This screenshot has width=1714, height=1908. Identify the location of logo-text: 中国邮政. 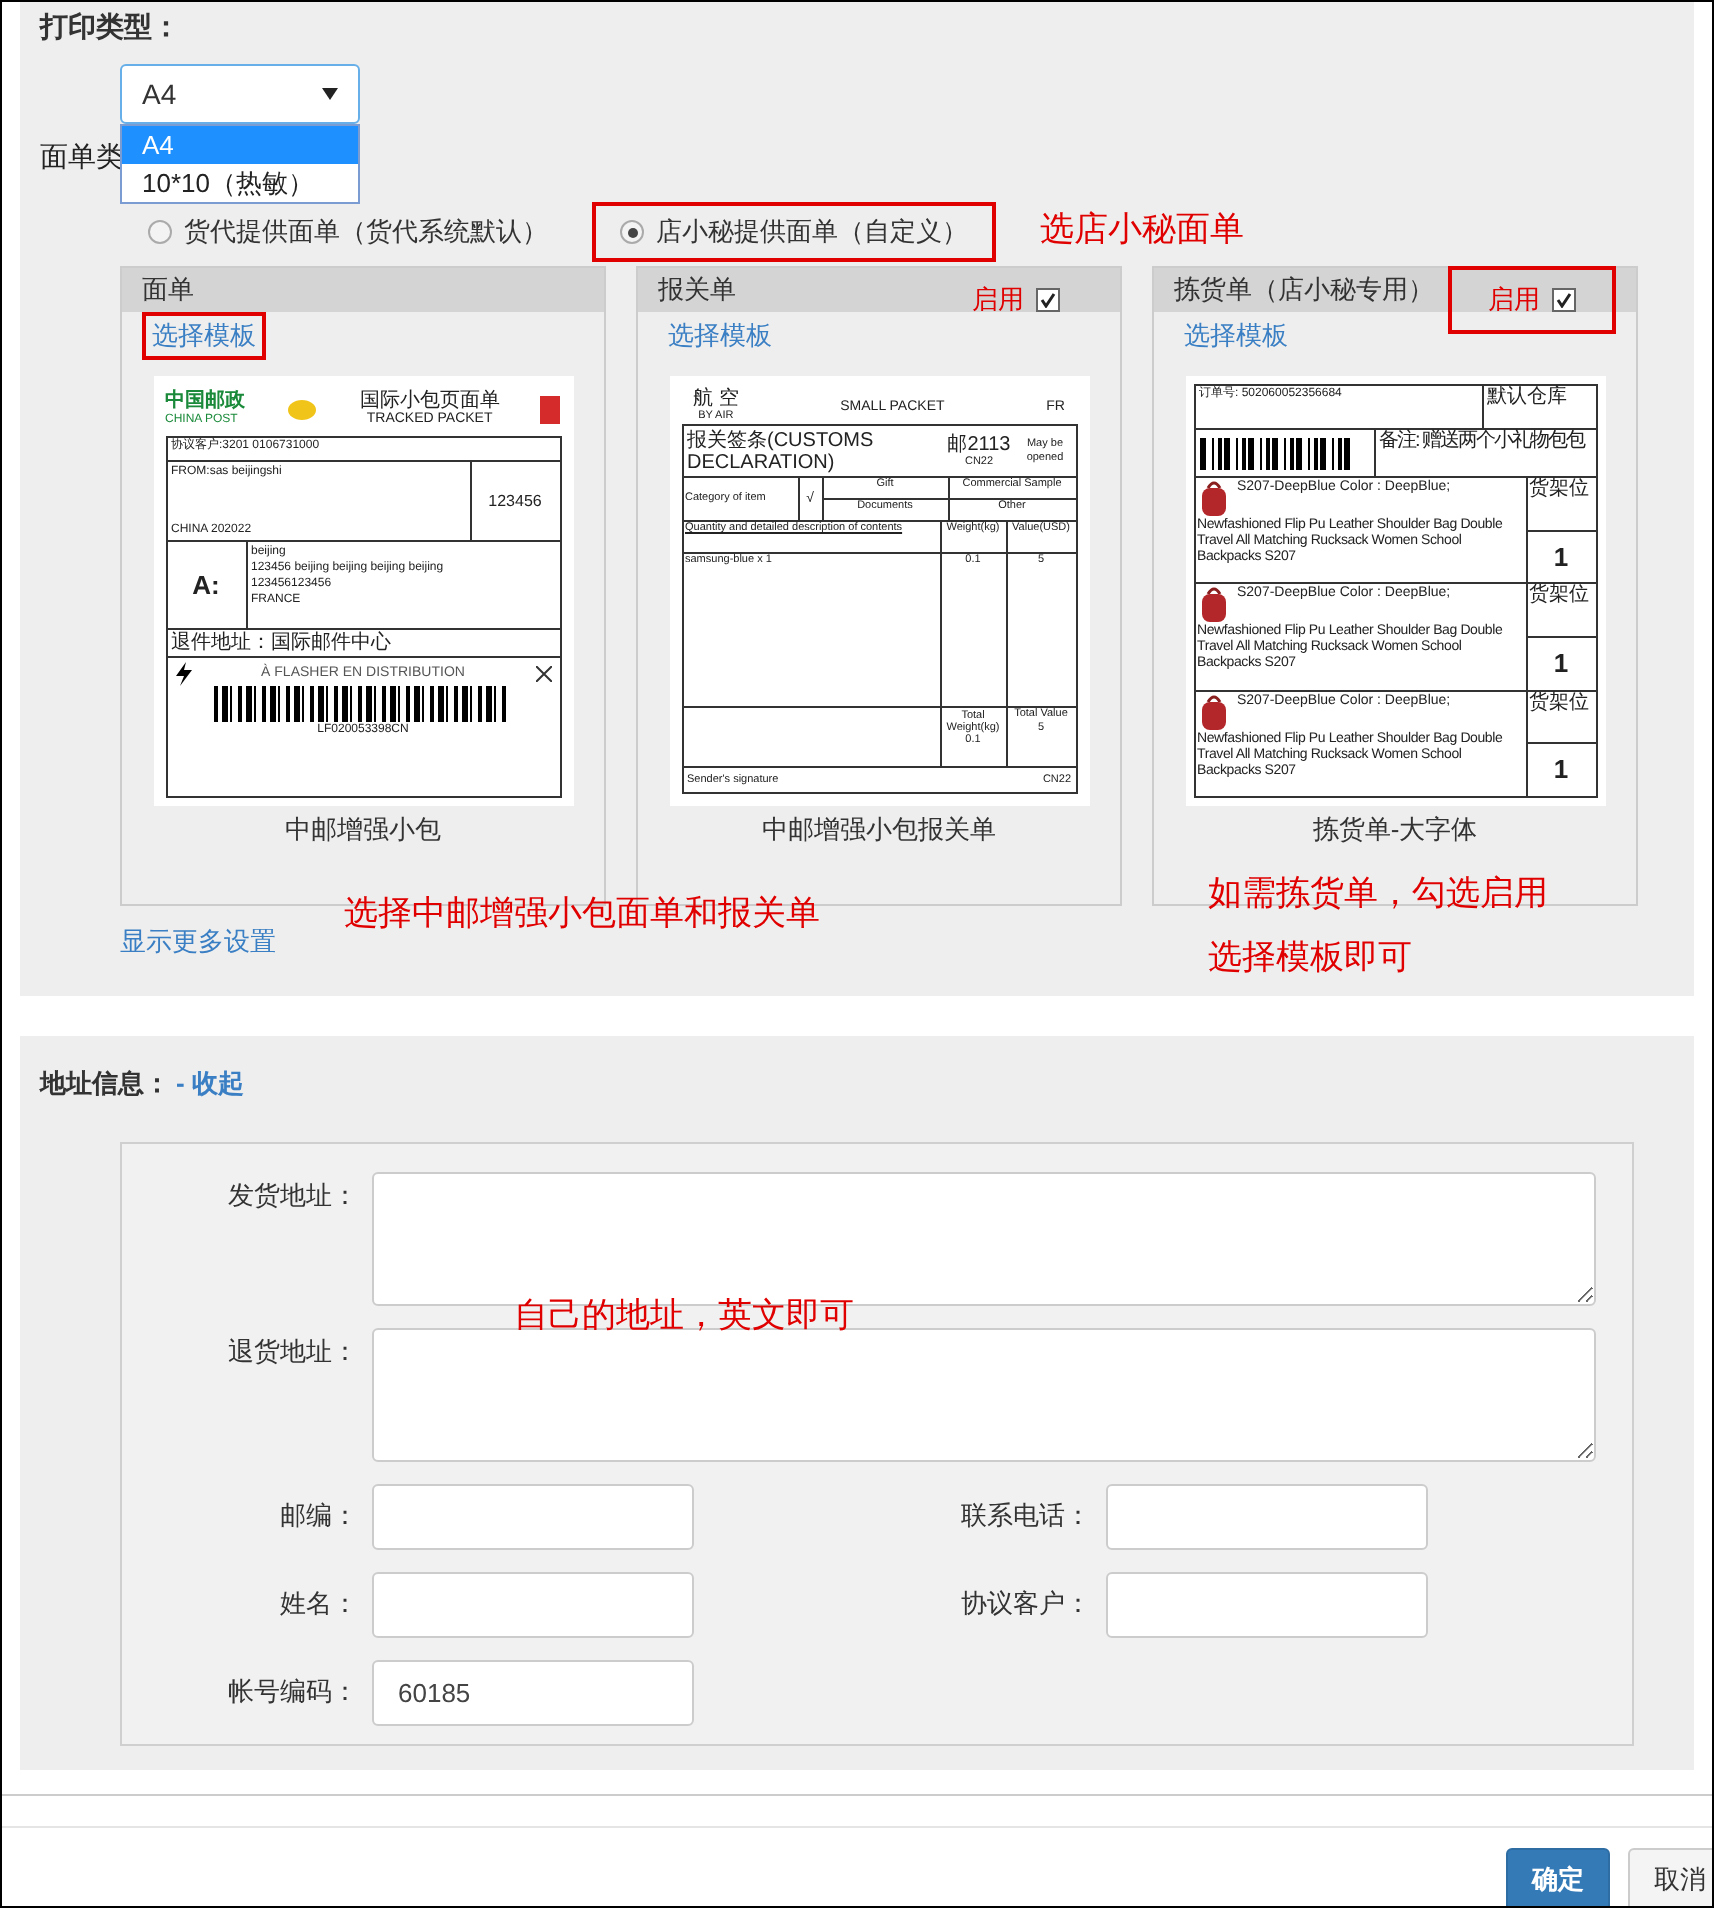
(205, 402).